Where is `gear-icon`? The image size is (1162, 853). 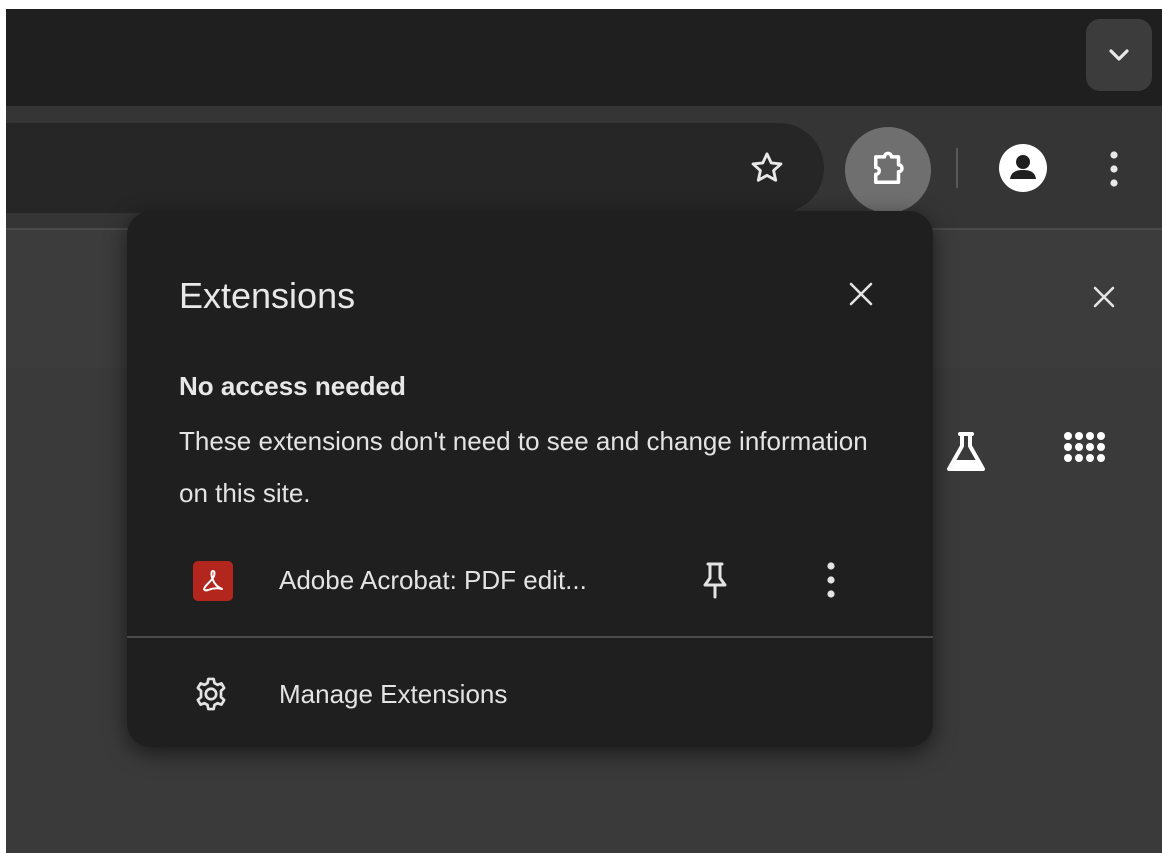 gear-icon is located at coordinates (211, 694).